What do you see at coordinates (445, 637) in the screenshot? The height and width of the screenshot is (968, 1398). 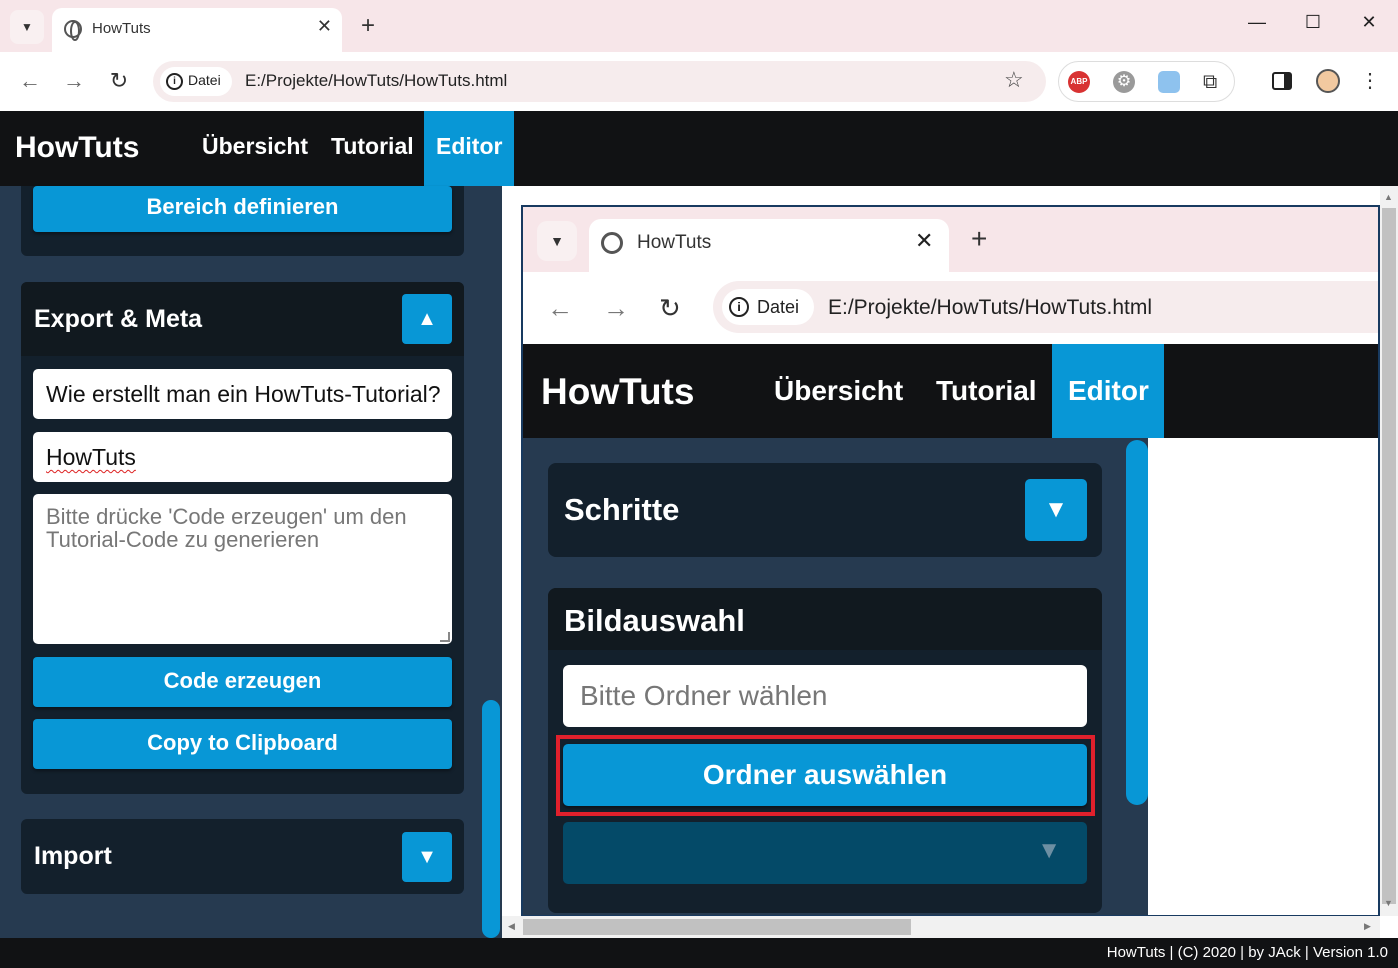 I see `textarea-resize-handle` at bounding box center [445, 637].